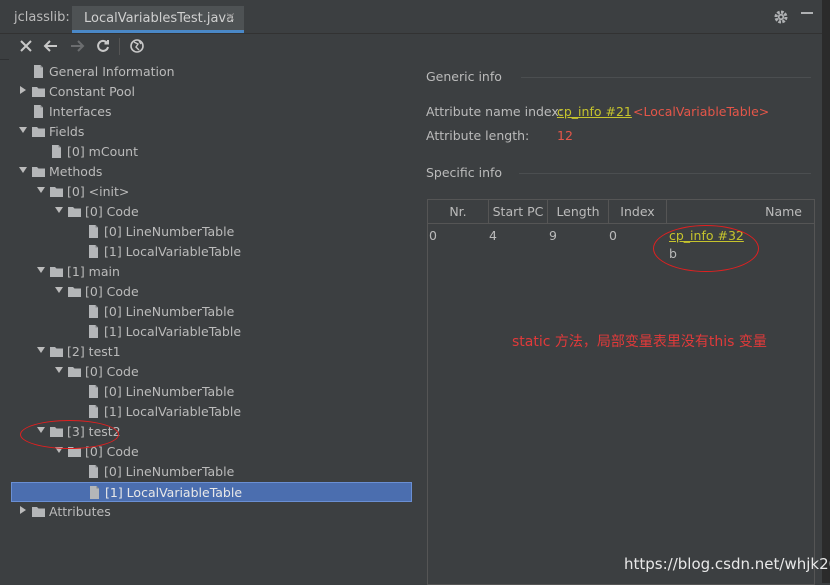 This screenshot has height=585, width=830. Describe the element at coordinates (206, 172) in the screenshot. I see `tree-node: Methods` at that location.